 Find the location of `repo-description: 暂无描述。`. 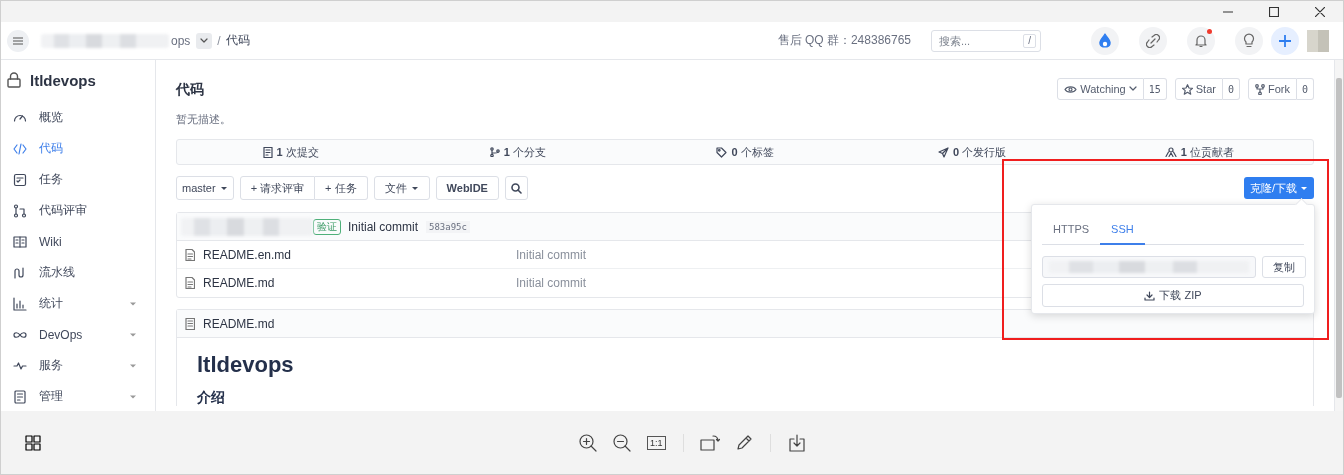

repo-description: 暂无描述。 is located at coordinates (204, 119).